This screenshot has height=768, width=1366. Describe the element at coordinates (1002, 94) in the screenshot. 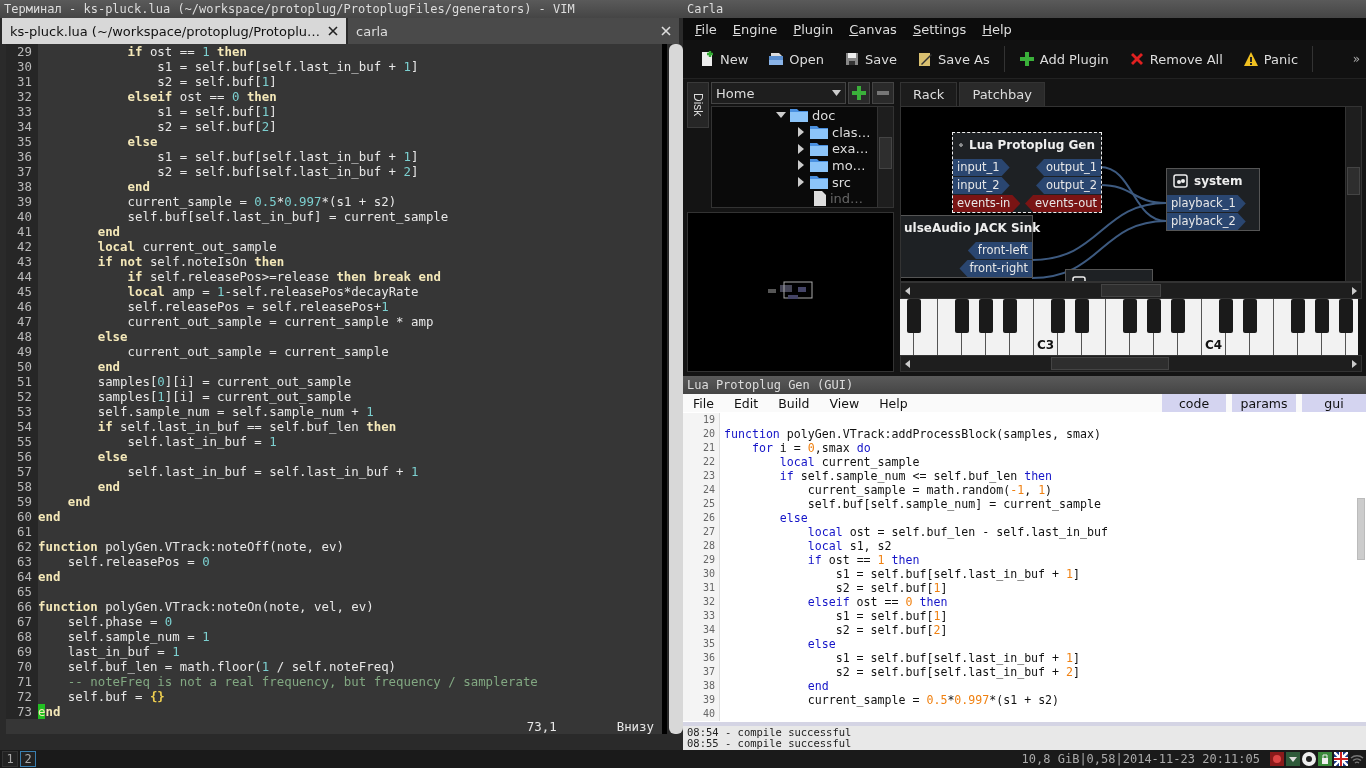

I see `view-tab: Patchbay` at that location.